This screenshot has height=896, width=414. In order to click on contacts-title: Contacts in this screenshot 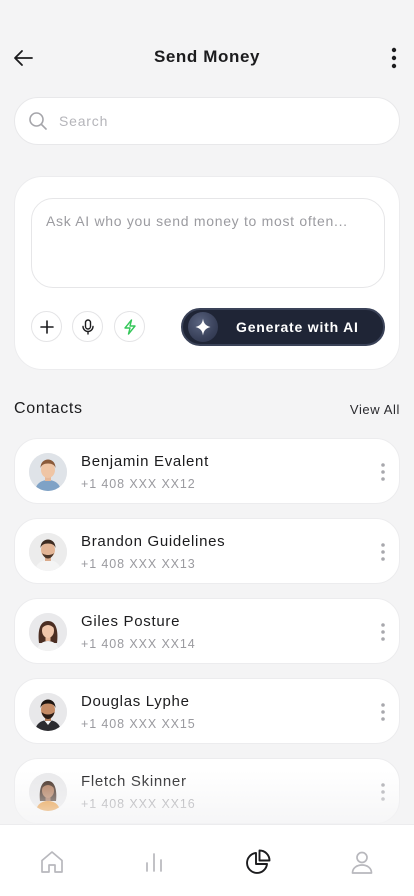, I will do `click(48, 408)`.